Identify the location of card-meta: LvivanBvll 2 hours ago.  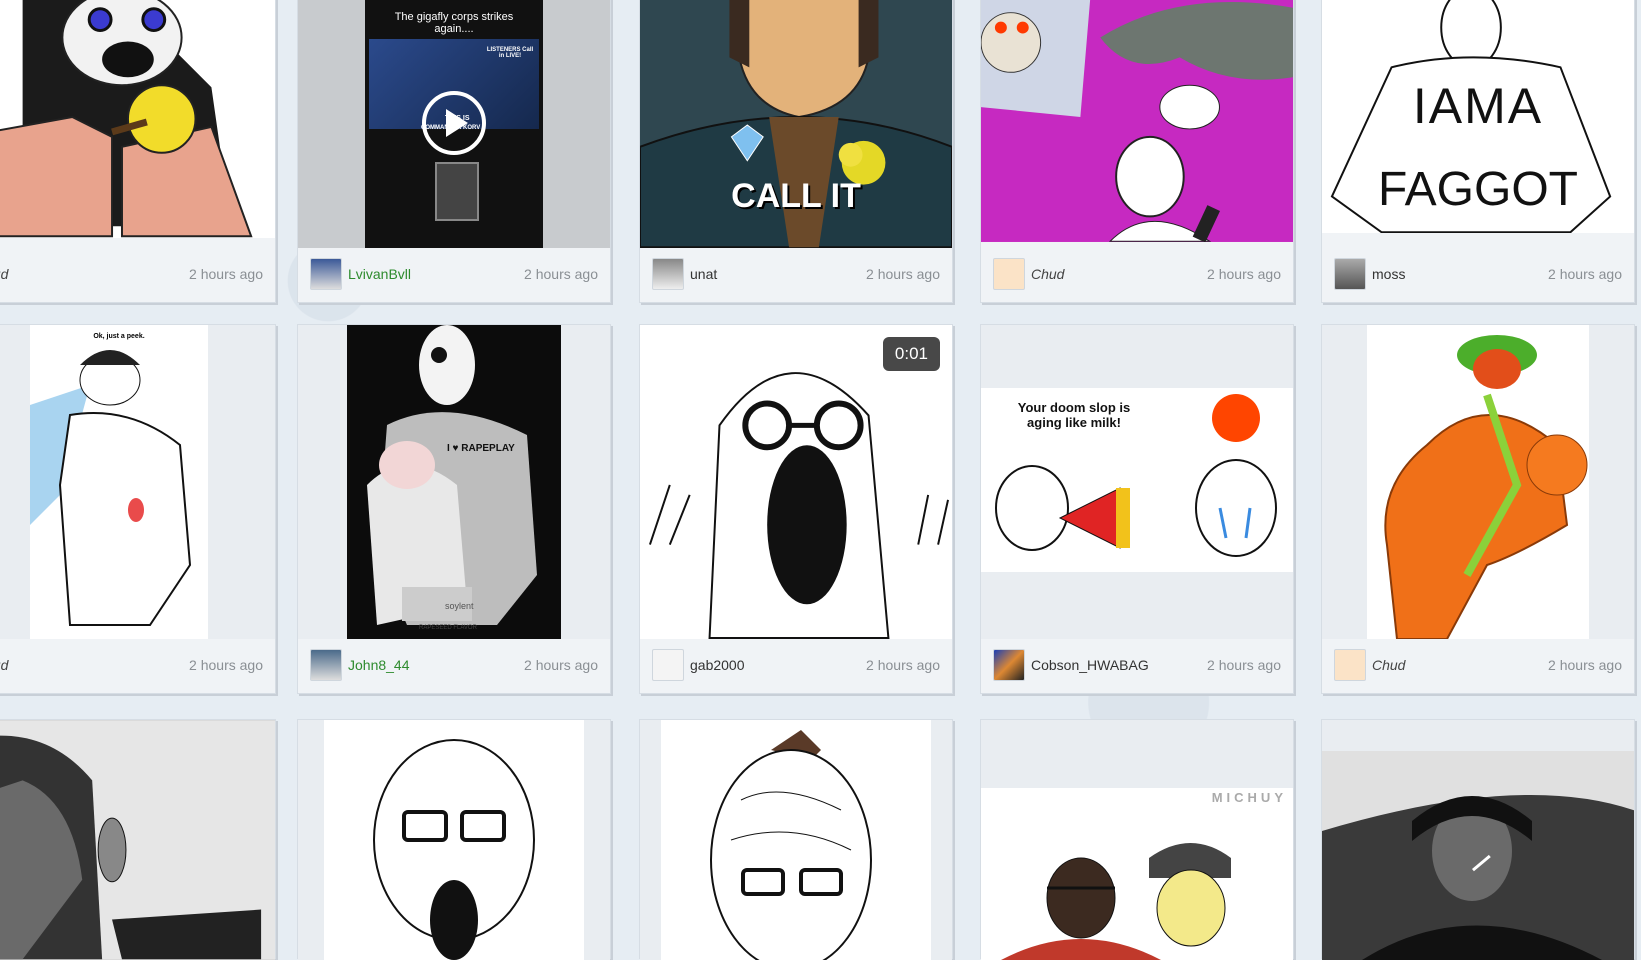
(454, 274).